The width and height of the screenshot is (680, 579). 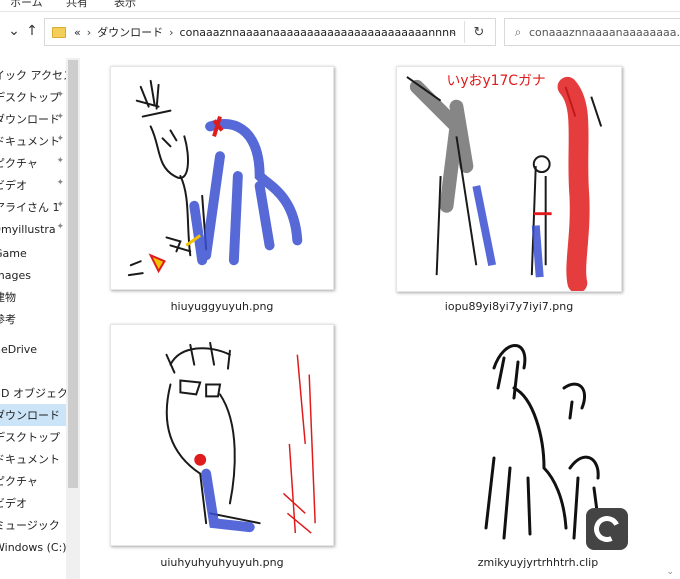 I want to click on nav-scrollbar-thumb, so click(x=73, y=274).